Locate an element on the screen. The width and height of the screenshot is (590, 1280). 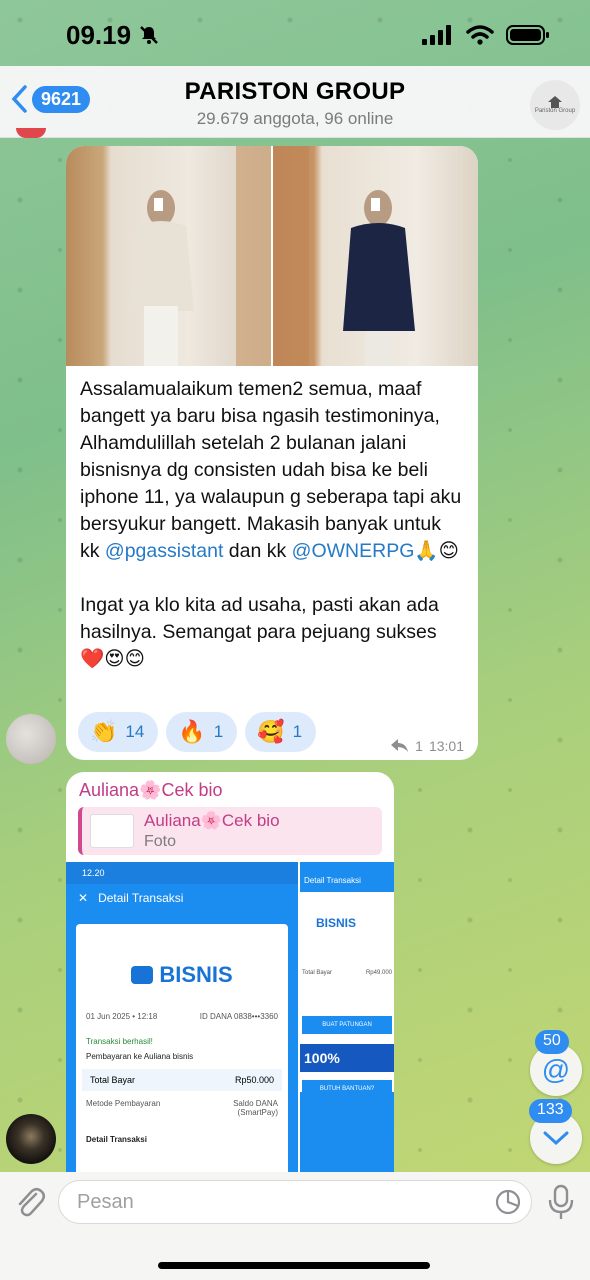
sticker-icon is located at coordinates (508, 1202).